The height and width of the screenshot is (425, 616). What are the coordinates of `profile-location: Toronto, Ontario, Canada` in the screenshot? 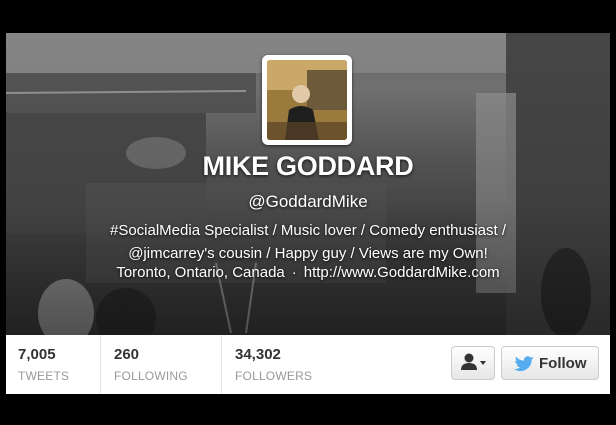 It's located at (200, 272).